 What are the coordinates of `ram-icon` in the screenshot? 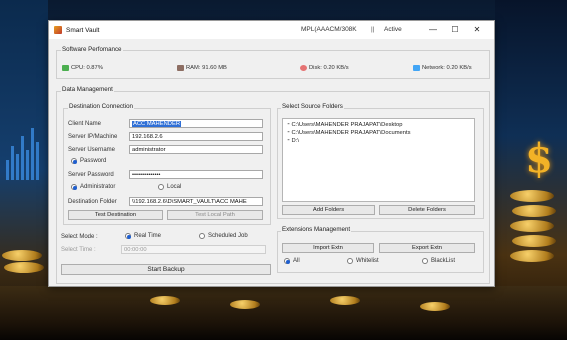 It's located at (180, 68).